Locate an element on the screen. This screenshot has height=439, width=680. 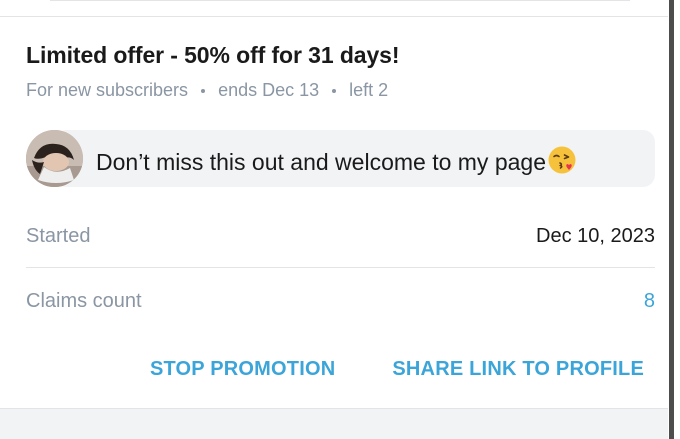
promotion-title: Limited offer - 50% off for 31 days! is located at coordinates (213, 55).